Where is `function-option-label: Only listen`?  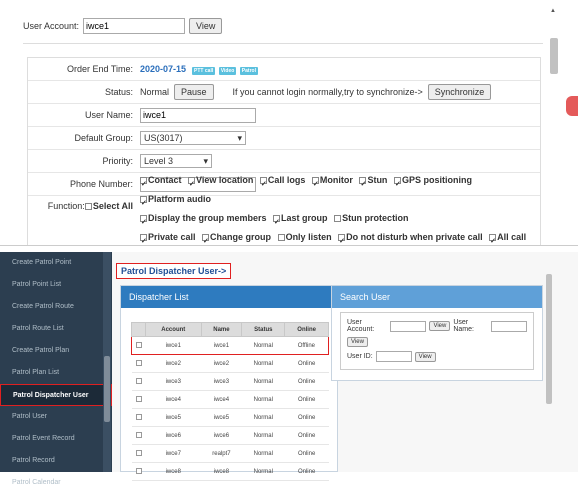 function-option-label: Only listen is located at coordinates (308, 236).